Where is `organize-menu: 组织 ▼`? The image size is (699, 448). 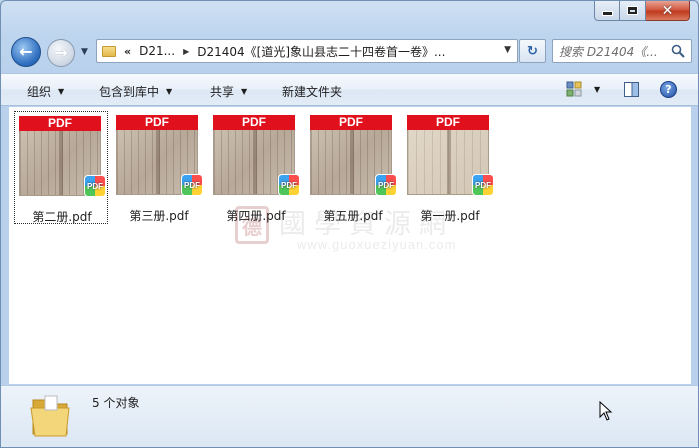 organize-menu: 组织 ▼ is located at coordinates (45, 91).